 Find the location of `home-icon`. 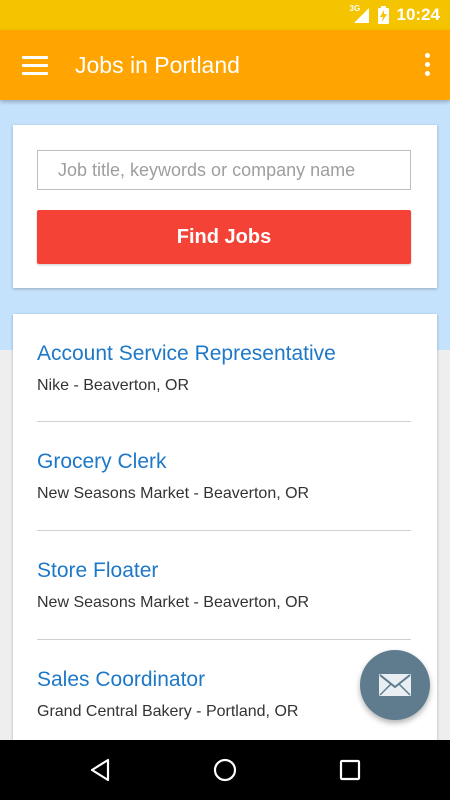

home-icon is located at coordinates (225, 770).